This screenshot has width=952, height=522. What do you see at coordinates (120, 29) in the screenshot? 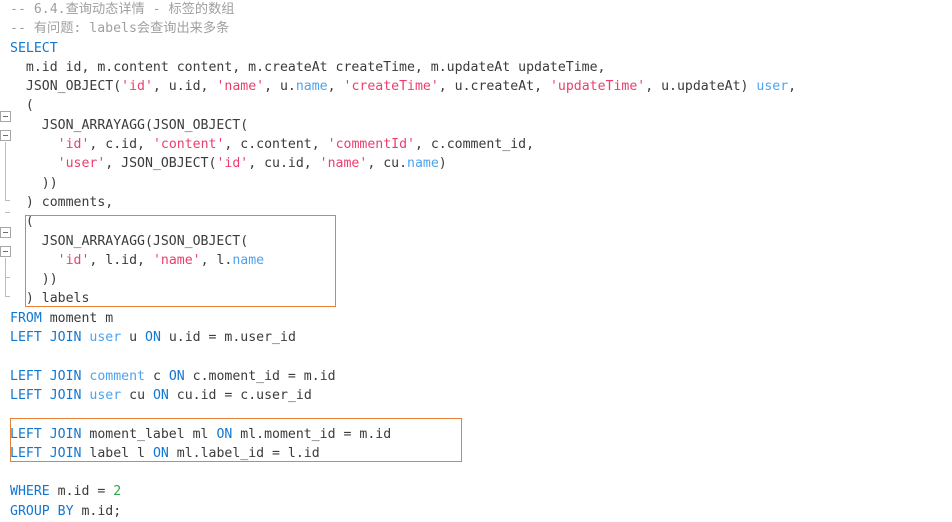
I see `code-token: -- 有问题: labels会查询出来多条` at bounding box center [120, 29].